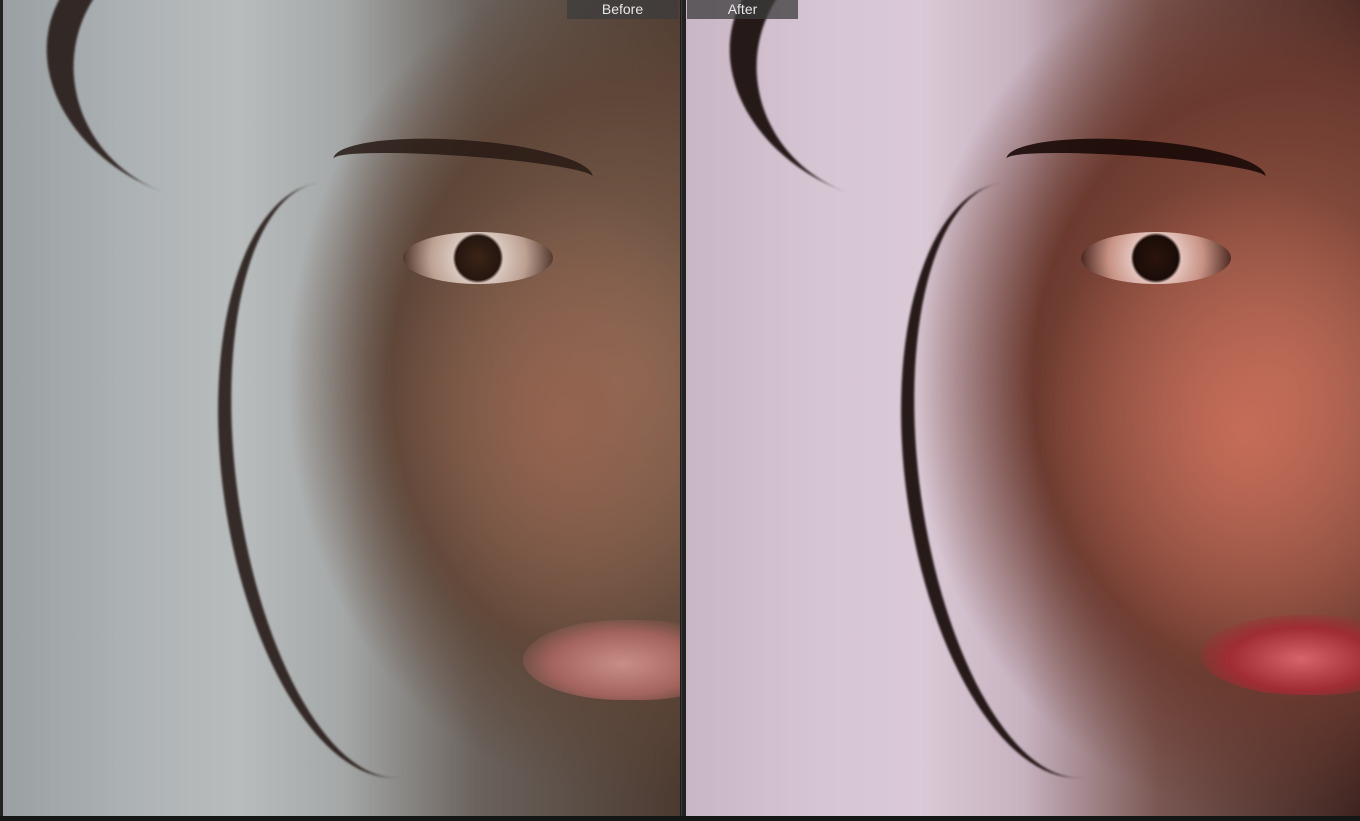 The image size is (1360, 821). What do you see at coordinates (622, 9) in the screenshot?
I see `before-label: Before` at bounding box center [622, 9].